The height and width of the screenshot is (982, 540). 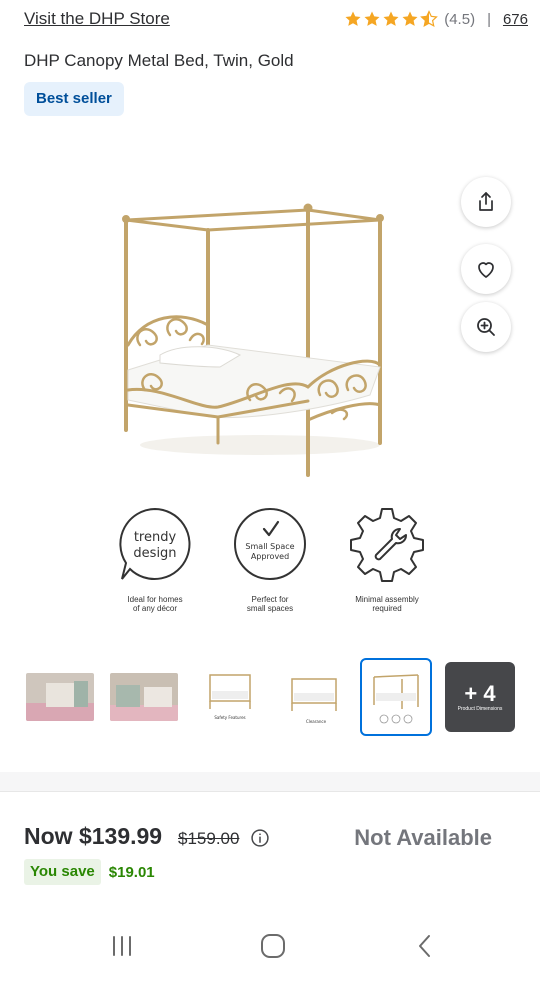 I want to click on feature-caption: Minimal assembly, so click(x=387, y=599).